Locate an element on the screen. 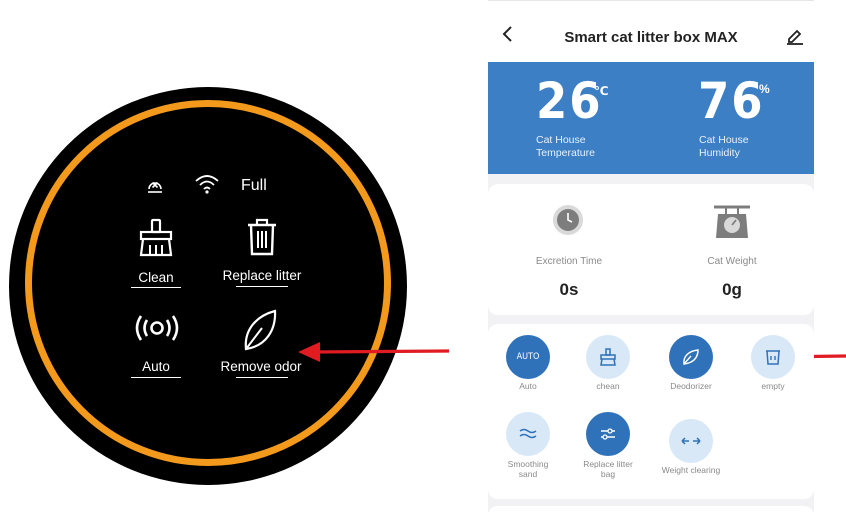 The width and height of the screenshot is (846, 526). replace-litter-underline is located at coordinates (262, 286).